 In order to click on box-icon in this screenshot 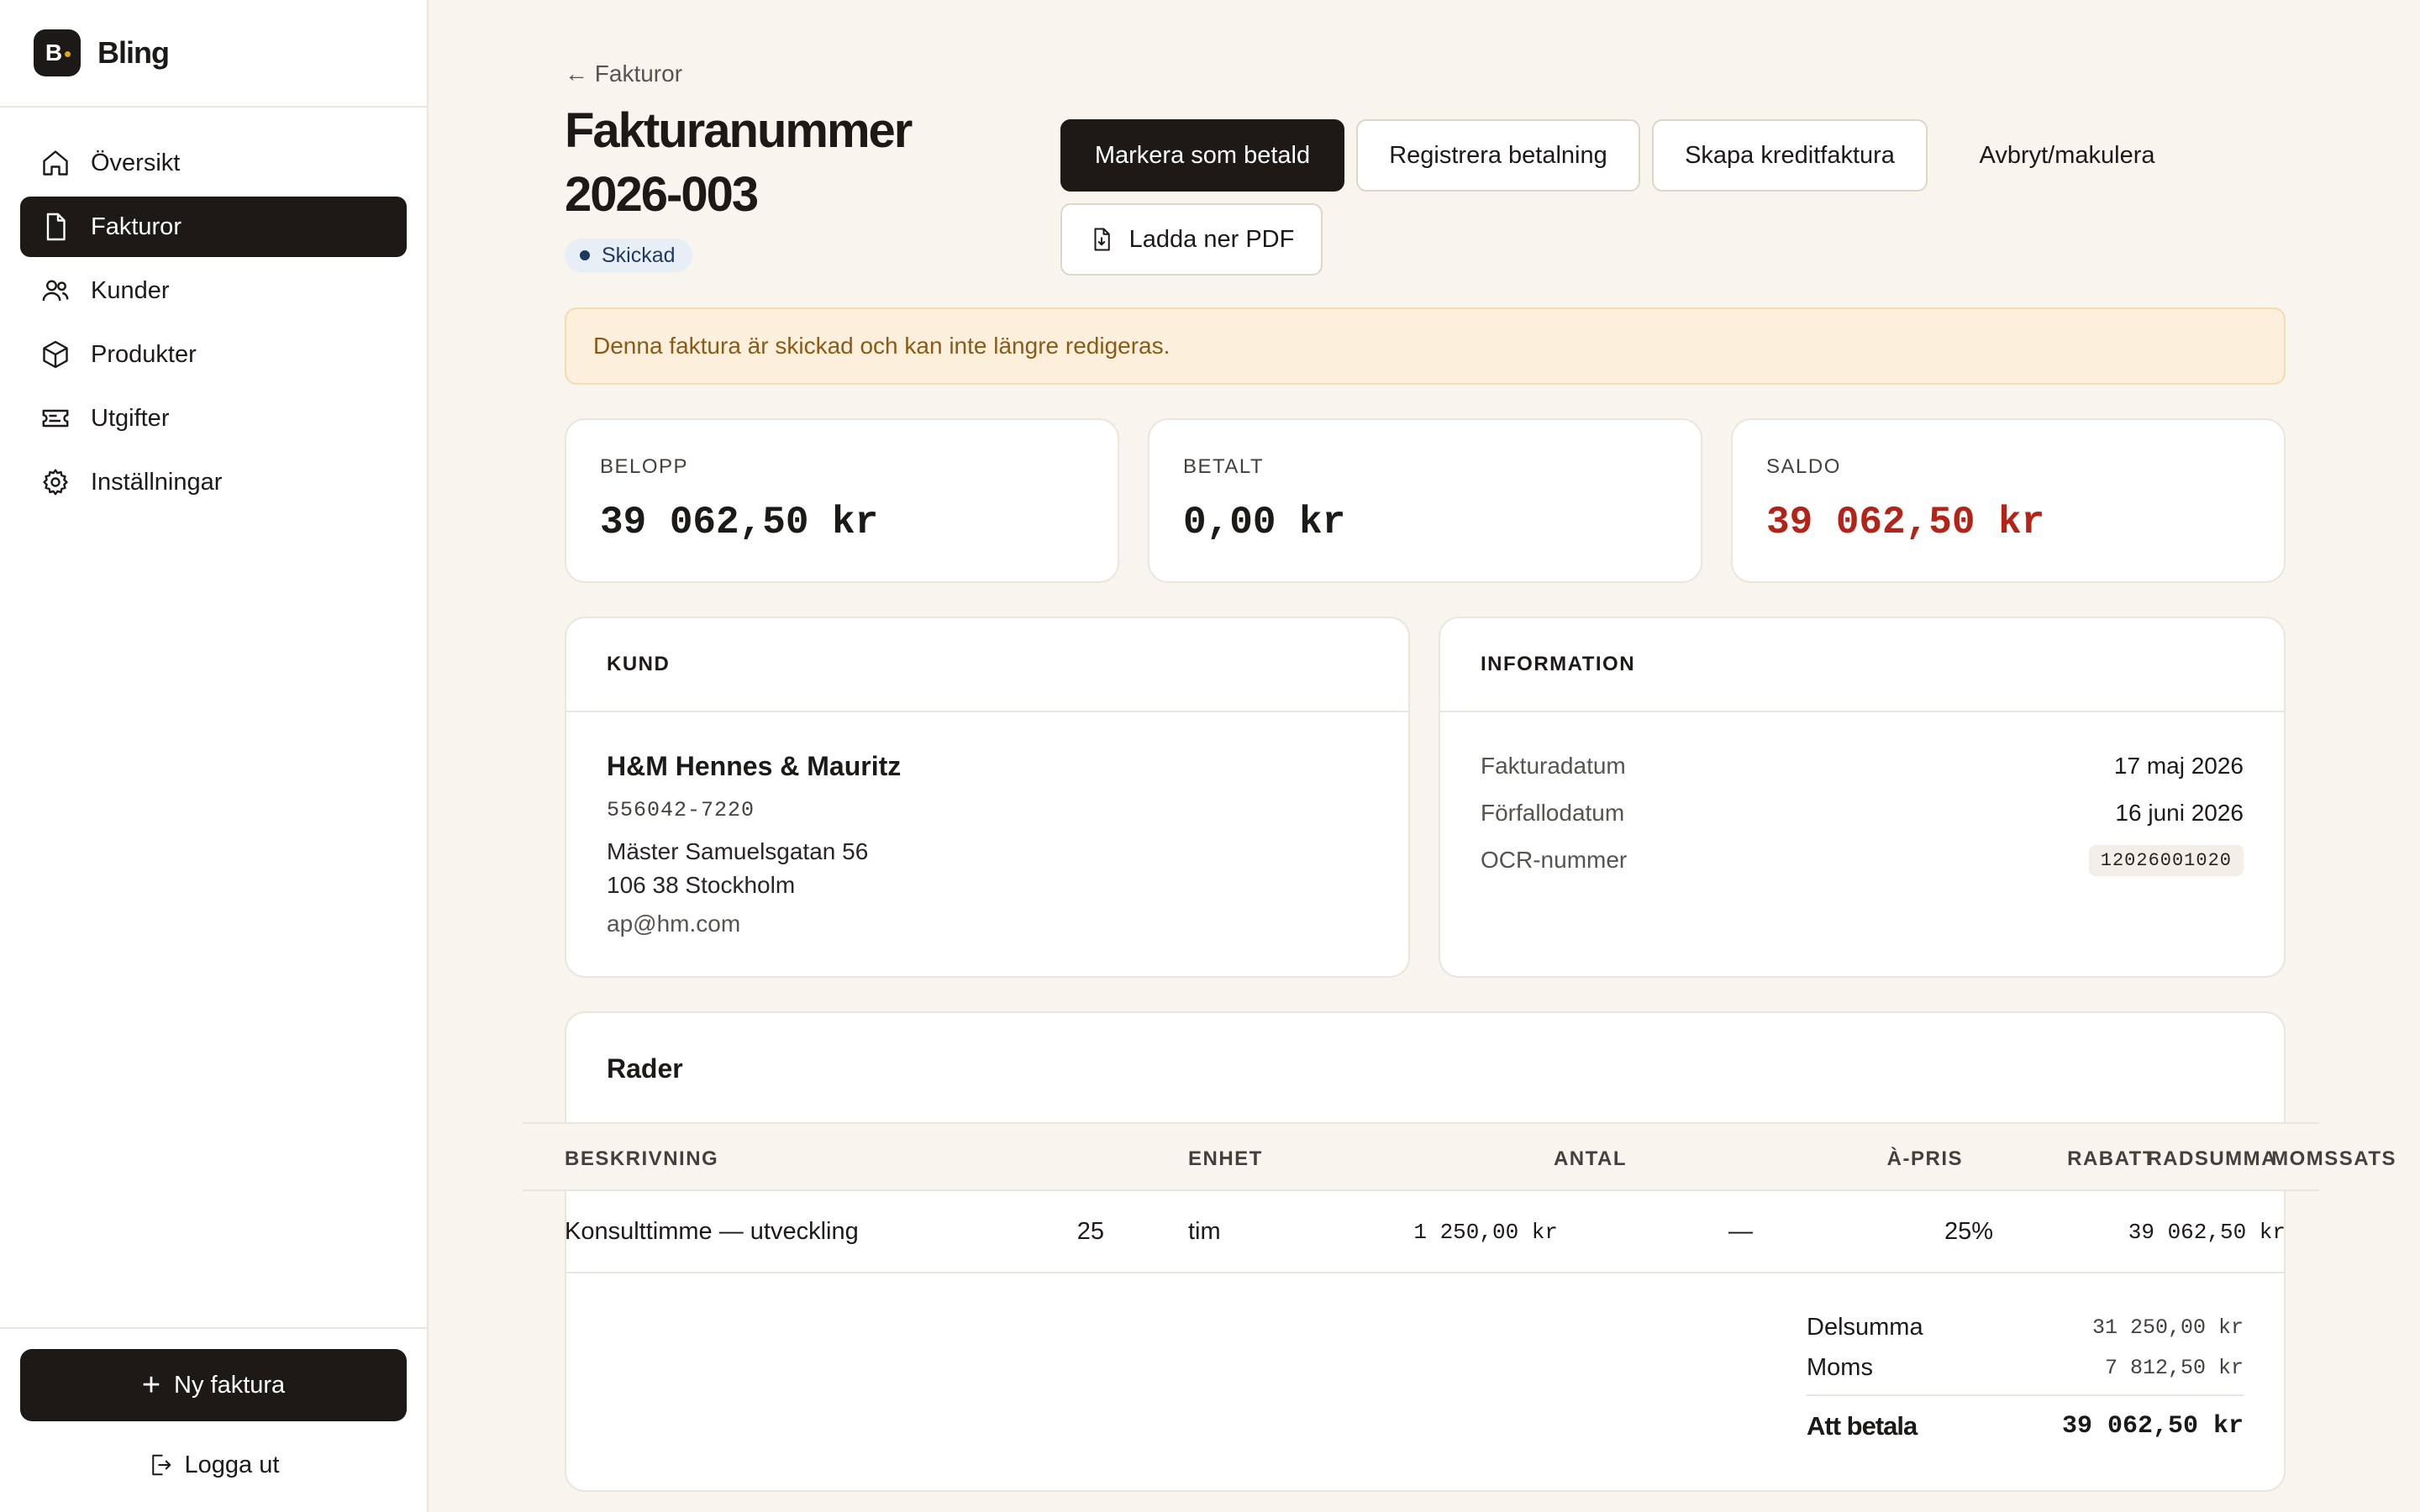, I will do `click(55, 354)`.